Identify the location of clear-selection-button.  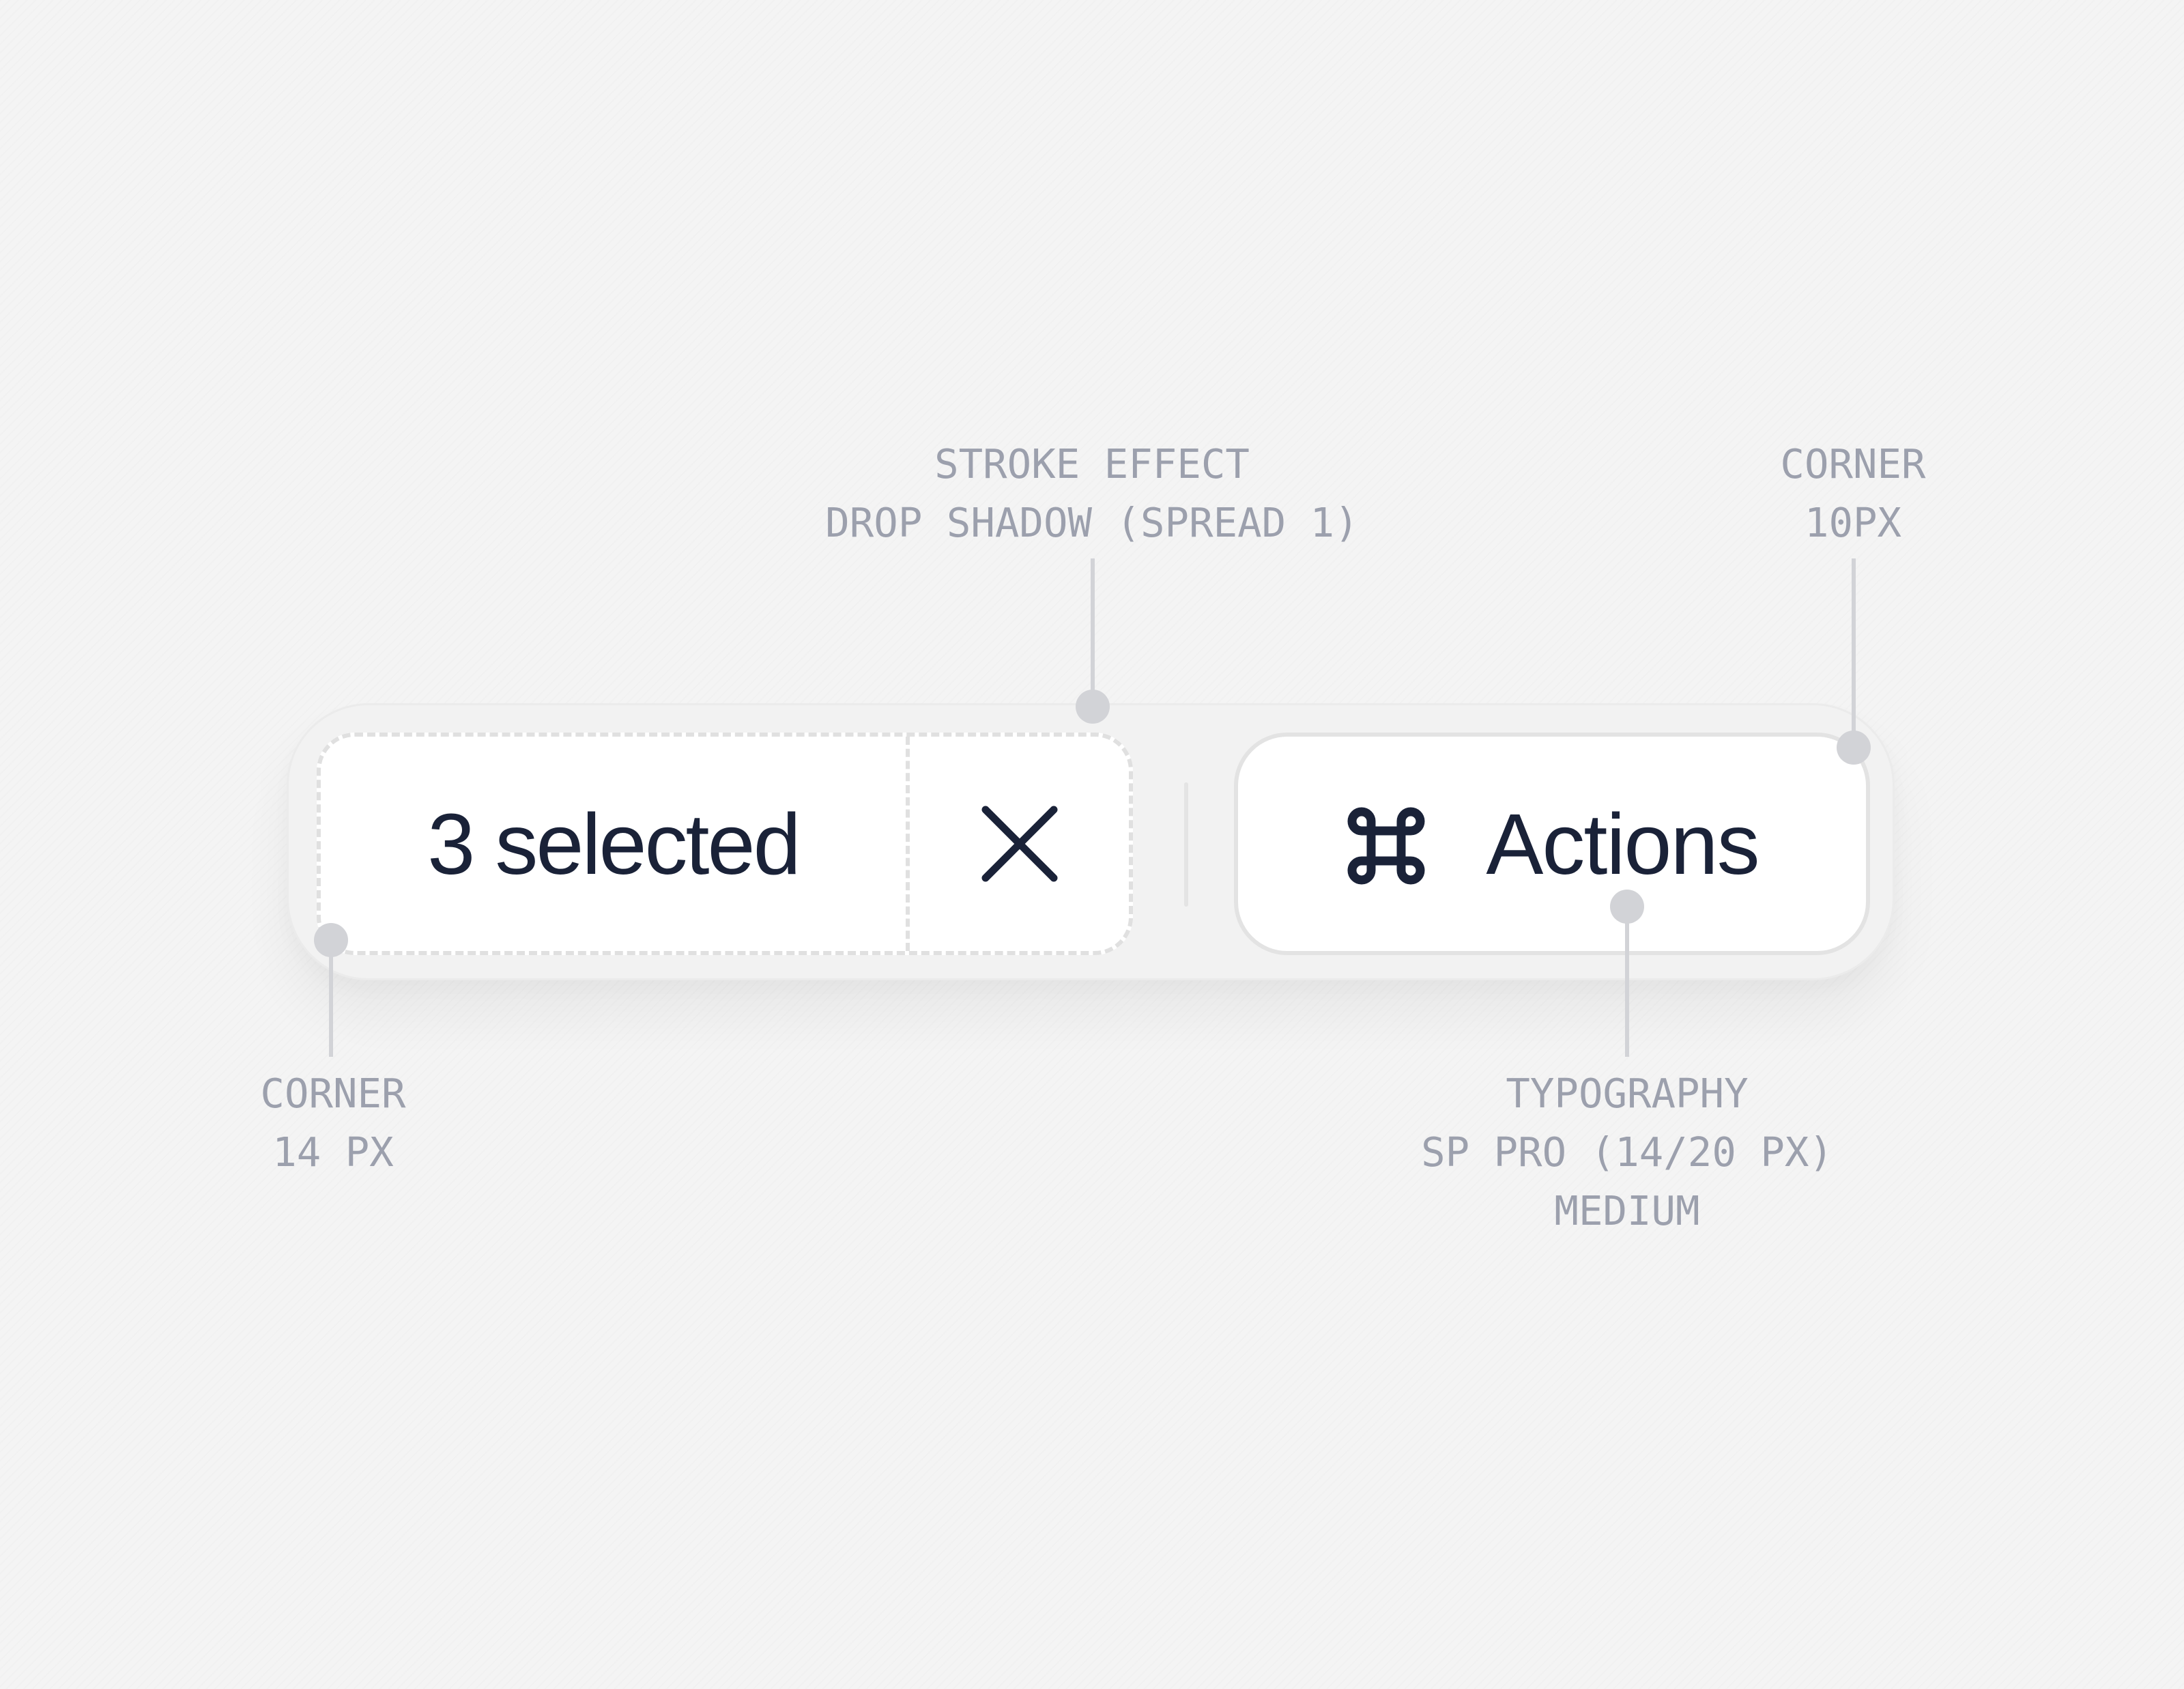
(1019, 844).